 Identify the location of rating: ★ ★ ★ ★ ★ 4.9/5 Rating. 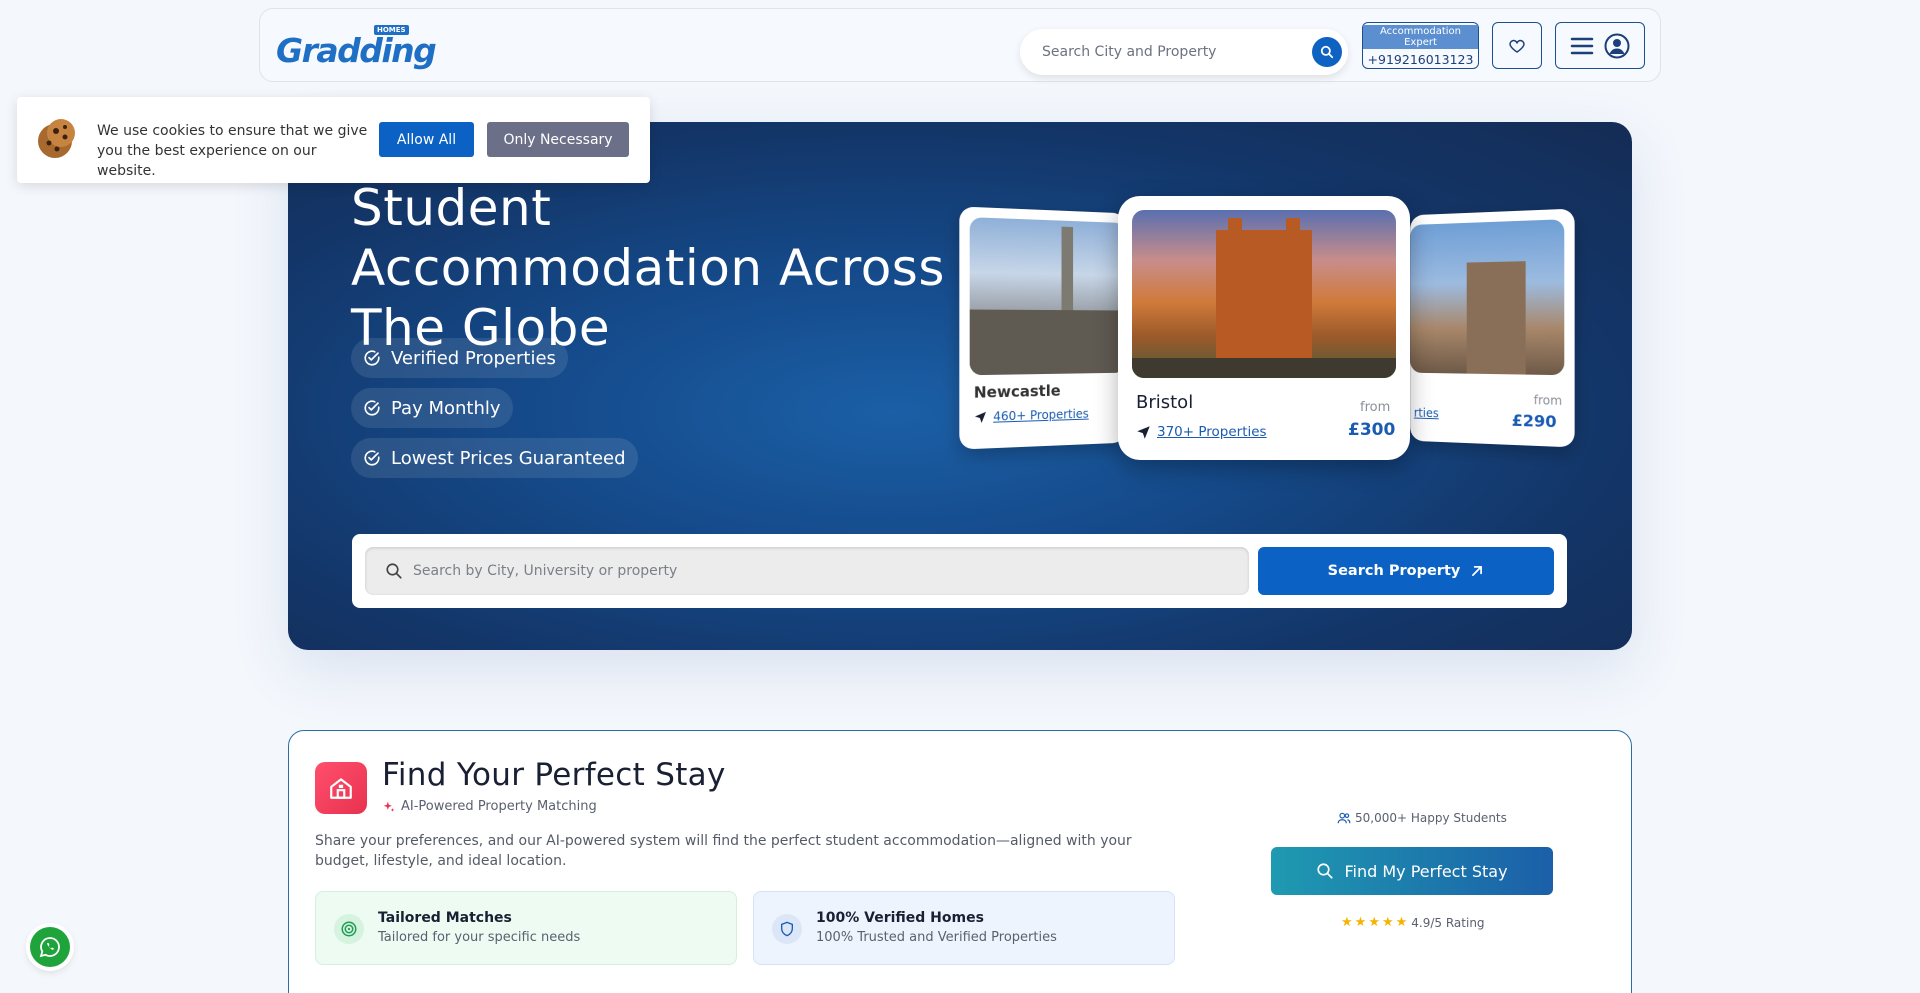
(1413, 922).